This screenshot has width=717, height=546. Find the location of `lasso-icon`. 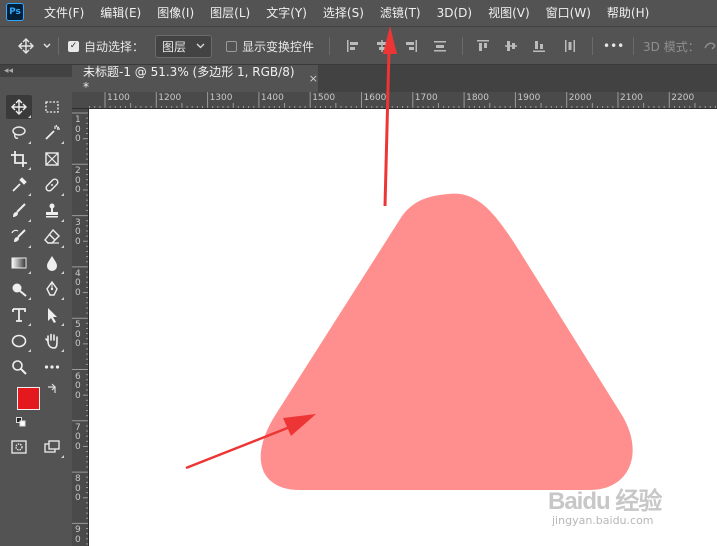

lasso-icon is located at coordinates (19, 132).